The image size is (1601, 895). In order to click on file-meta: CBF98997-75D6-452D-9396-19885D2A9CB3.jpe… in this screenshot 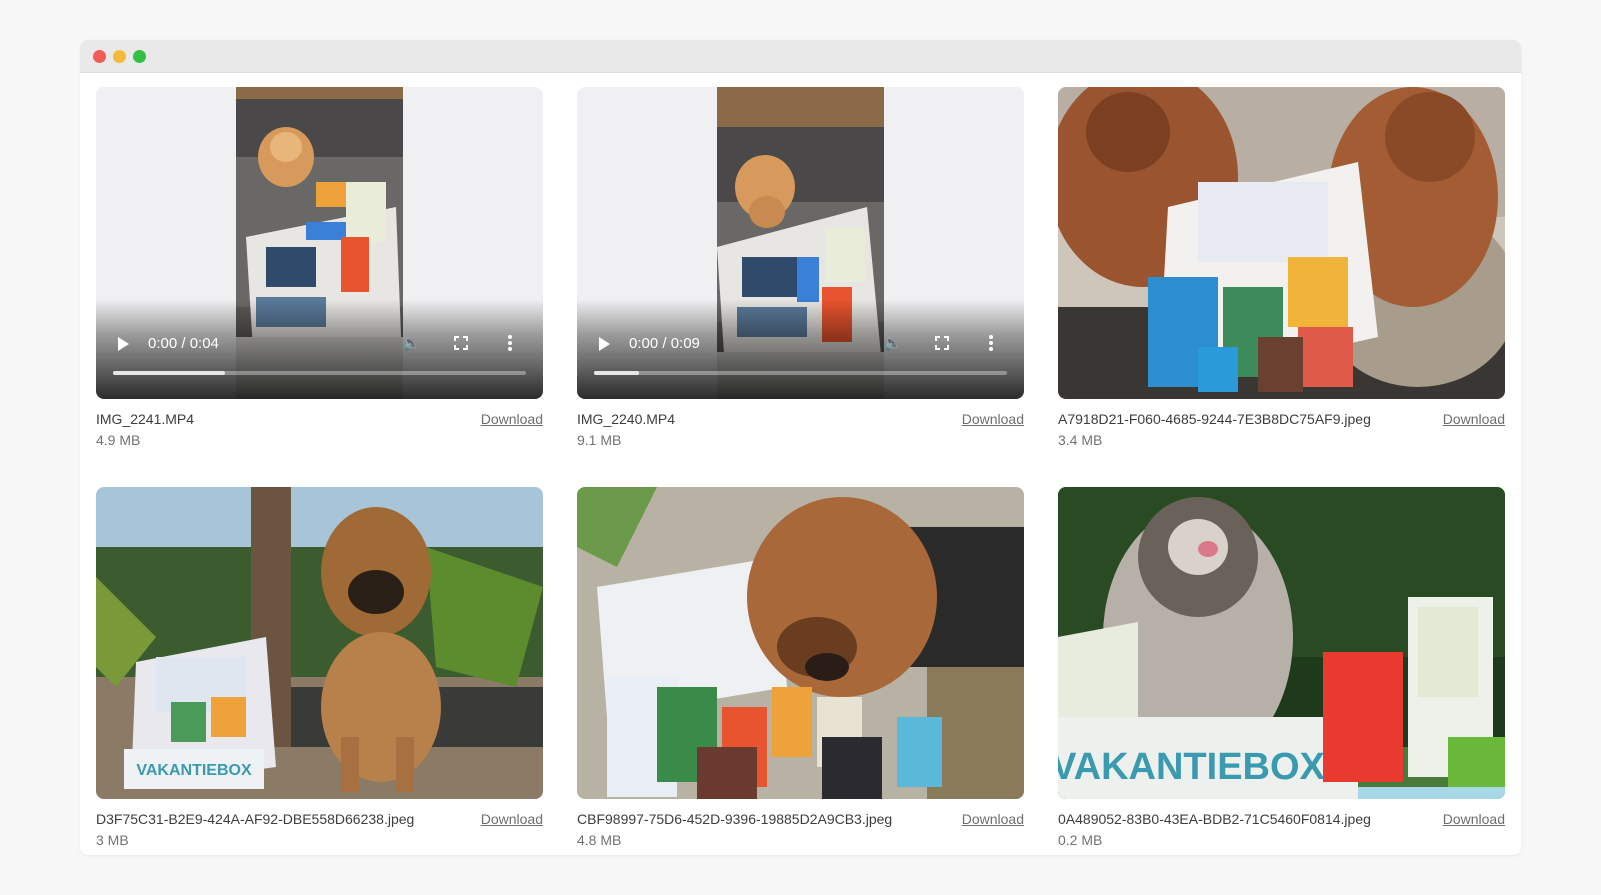, I will do `click(800, 819)`.